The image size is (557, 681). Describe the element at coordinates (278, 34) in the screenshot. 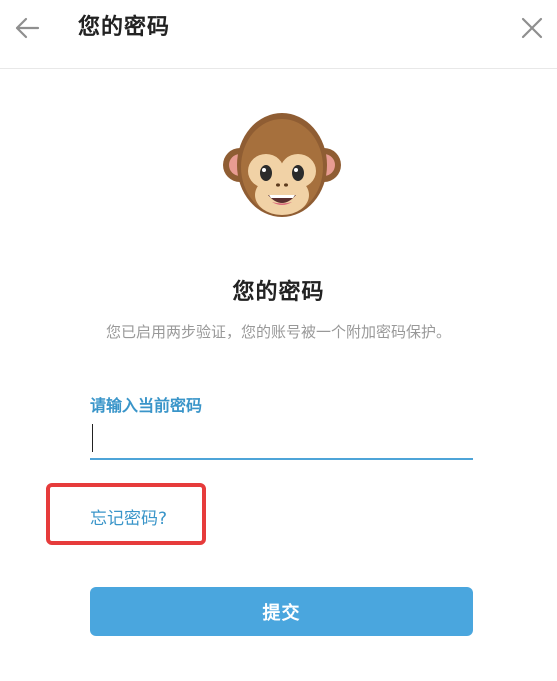

I see `header-bar: 您的密码` at that location.